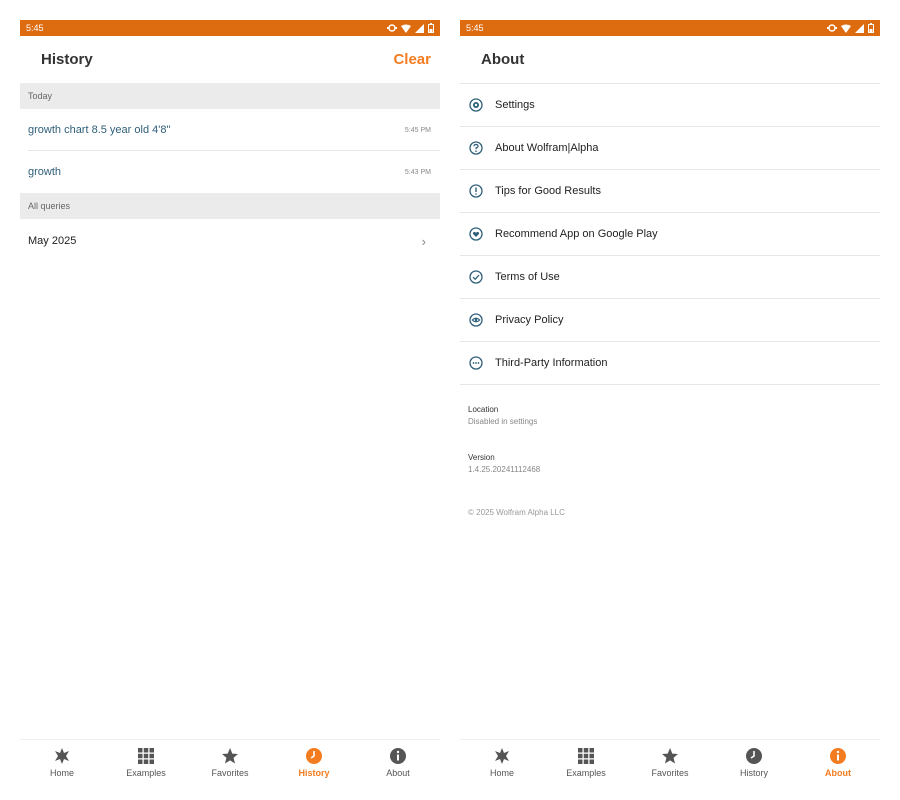 The image size is (900, 800). Describe the element at coordinates (230, 96) in the screenshot. I see `section-header-today: Today` at that location.